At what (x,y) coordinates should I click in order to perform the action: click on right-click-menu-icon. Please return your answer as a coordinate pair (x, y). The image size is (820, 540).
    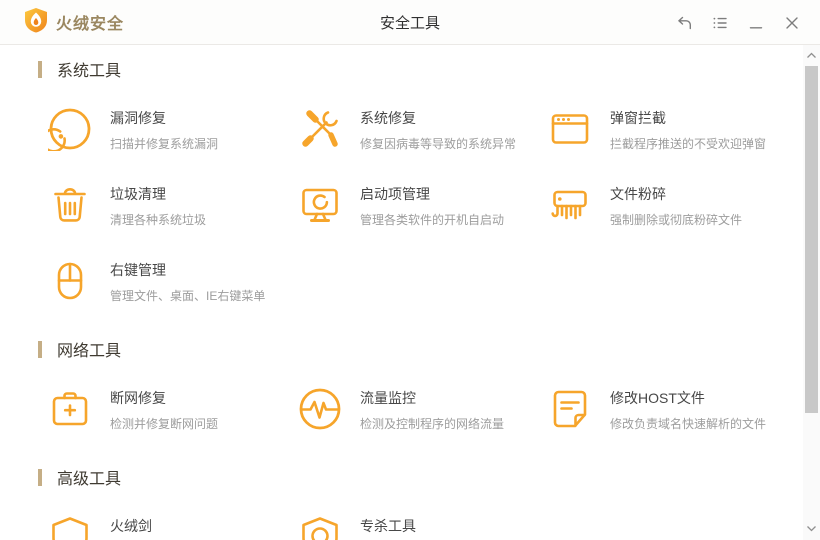
    Looking at the image, I should click on (70, 281).